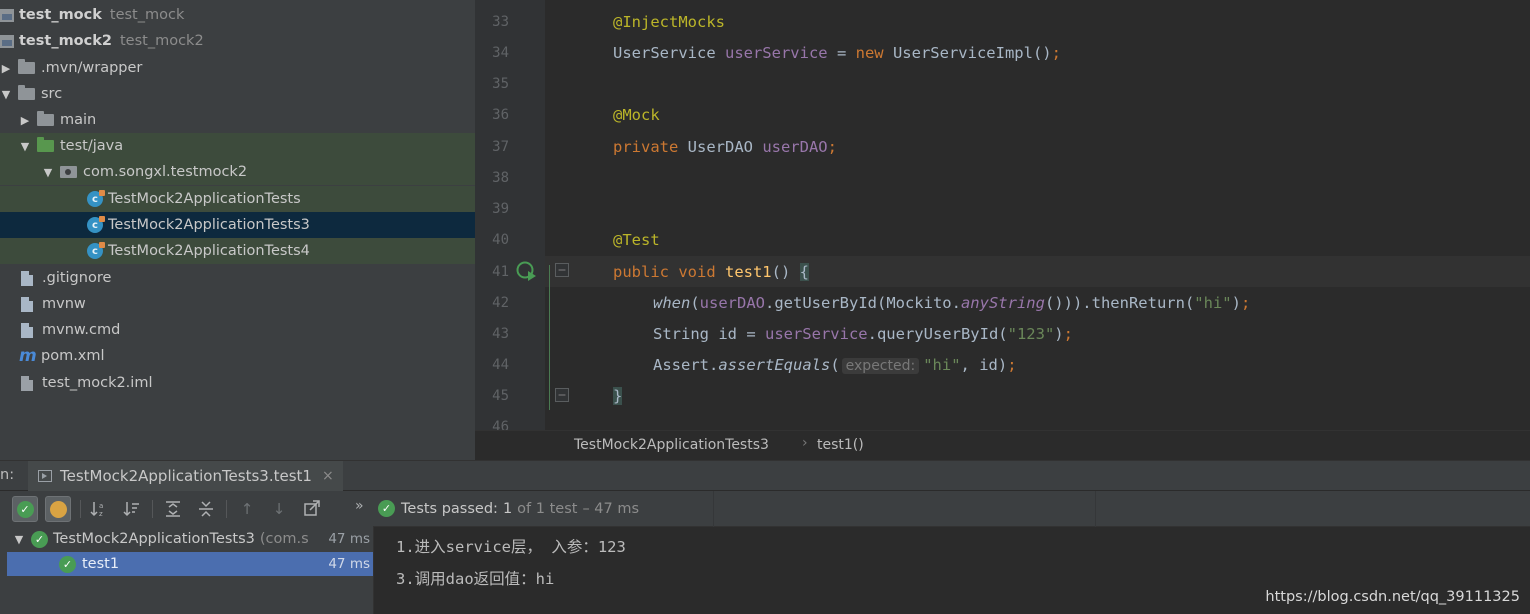  Describe the element at coordinates (28, 356) in the screenshot. I see `maven-icon: m` at that location.